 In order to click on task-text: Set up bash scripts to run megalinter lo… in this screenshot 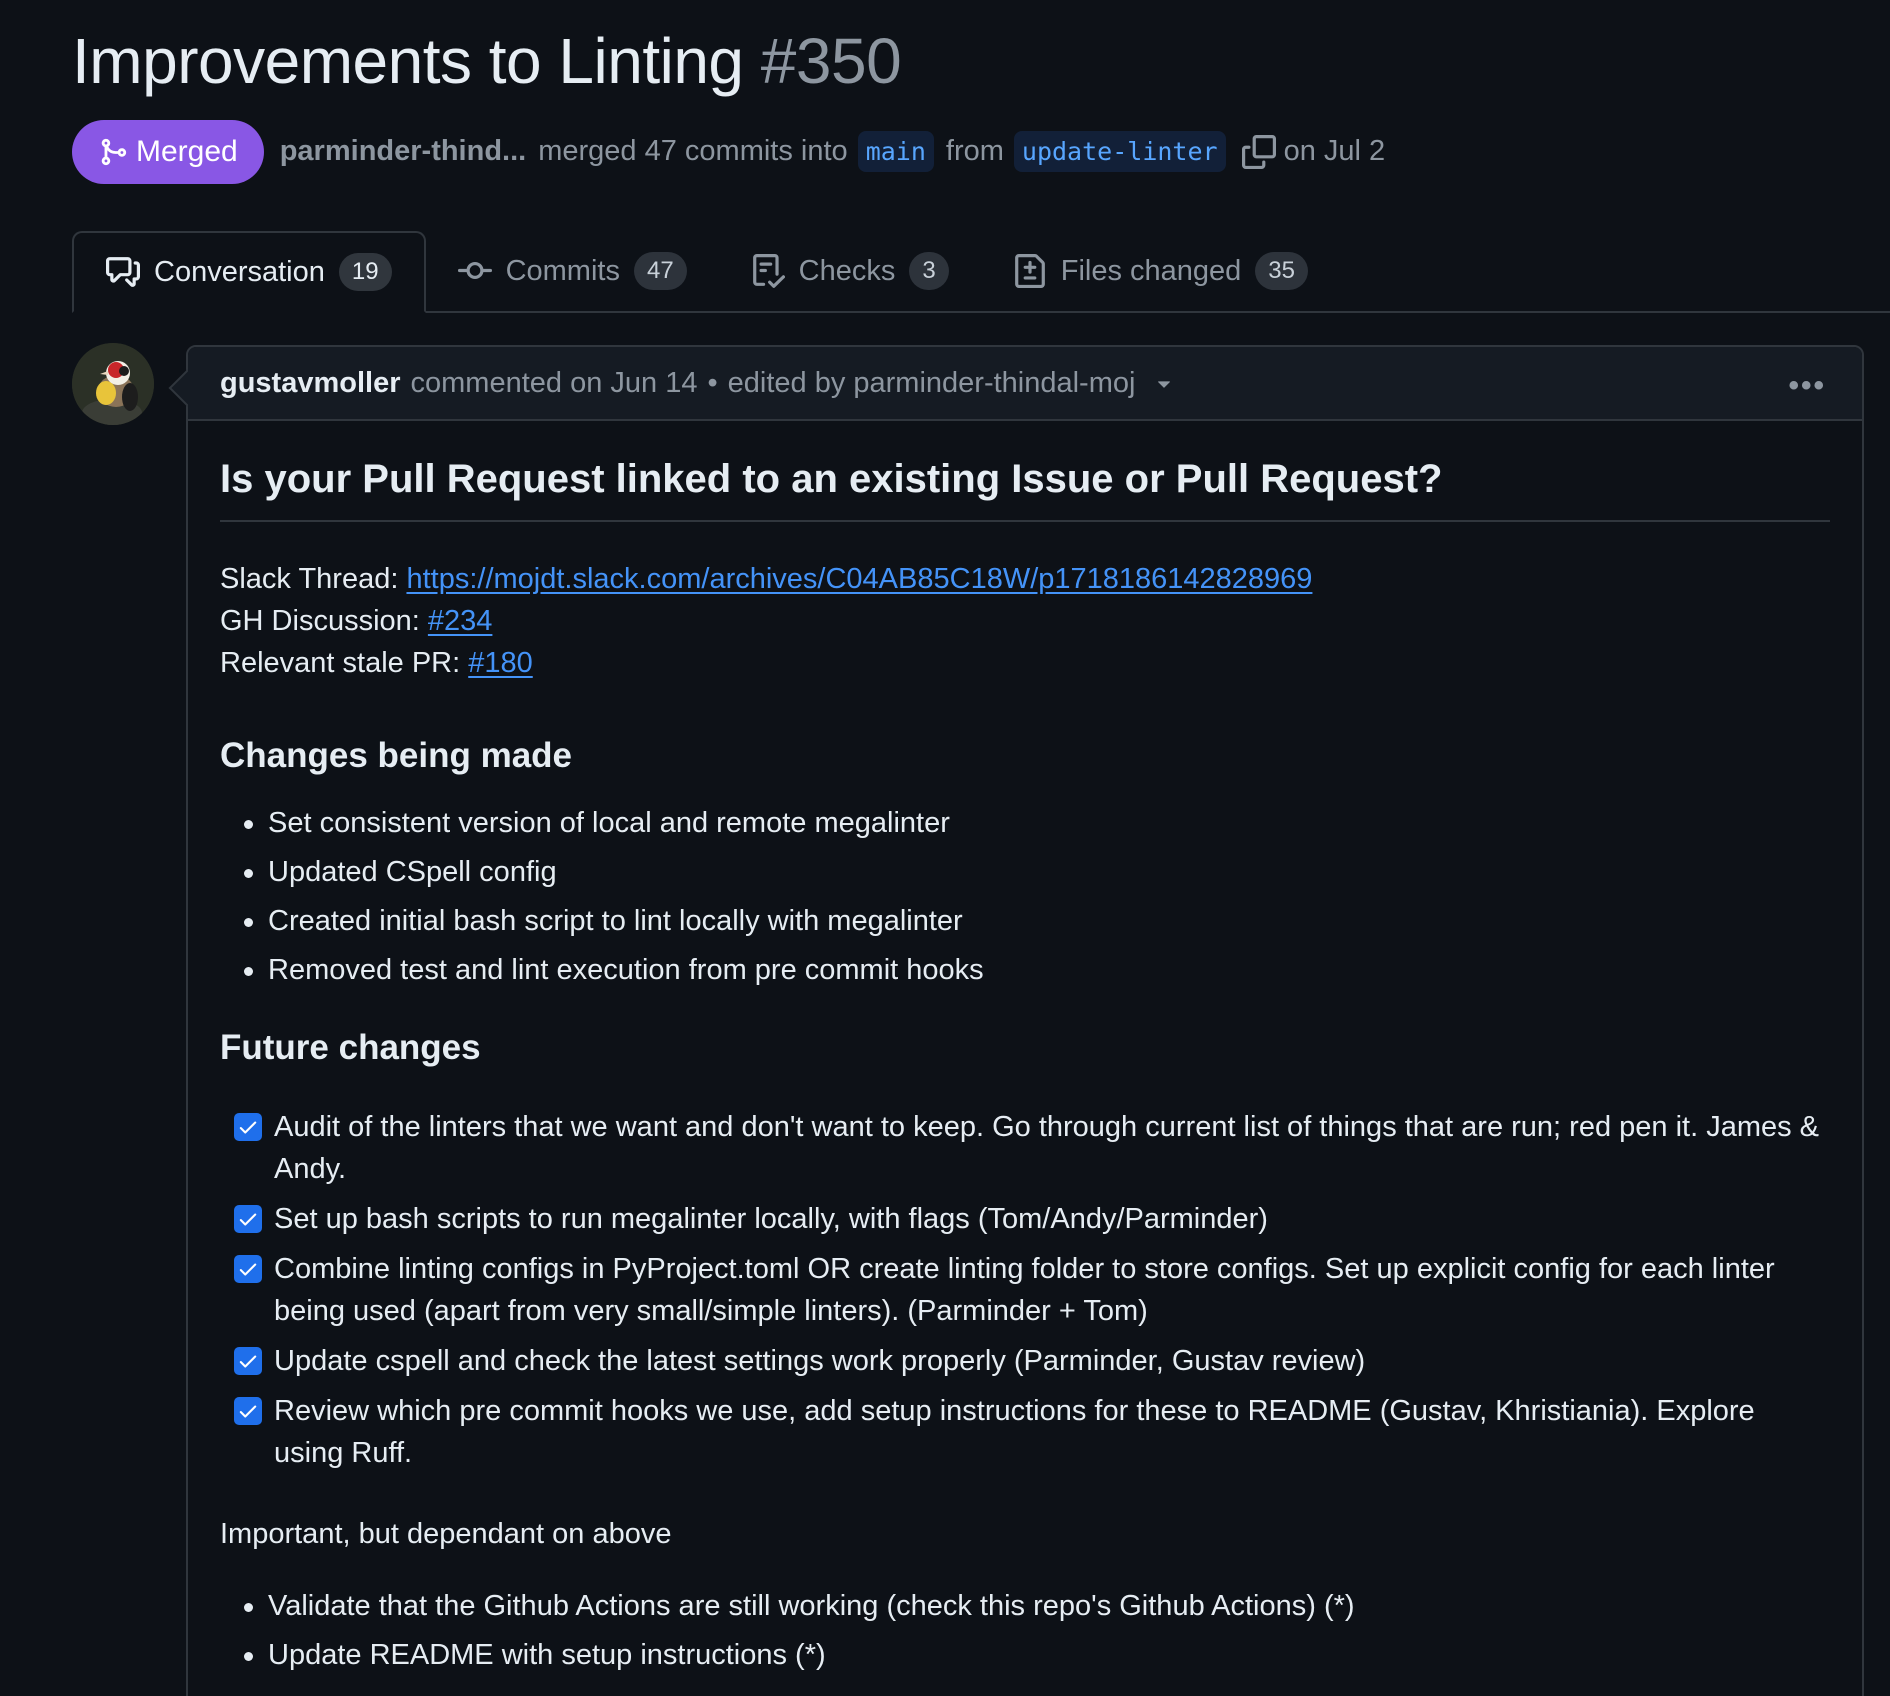, I will do `click(771, 1219)`.